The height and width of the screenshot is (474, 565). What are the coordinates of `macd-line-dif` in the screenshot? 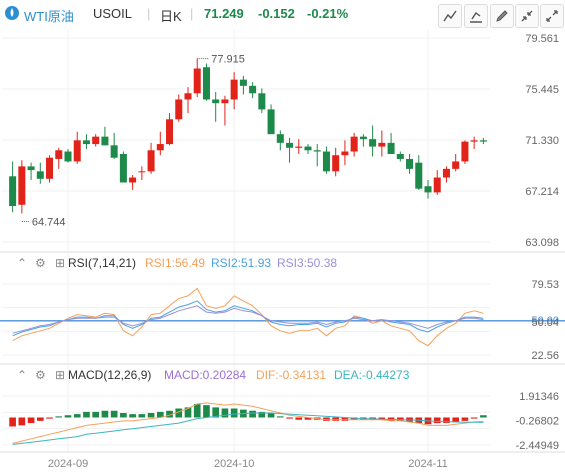 It's located at (248, 423).